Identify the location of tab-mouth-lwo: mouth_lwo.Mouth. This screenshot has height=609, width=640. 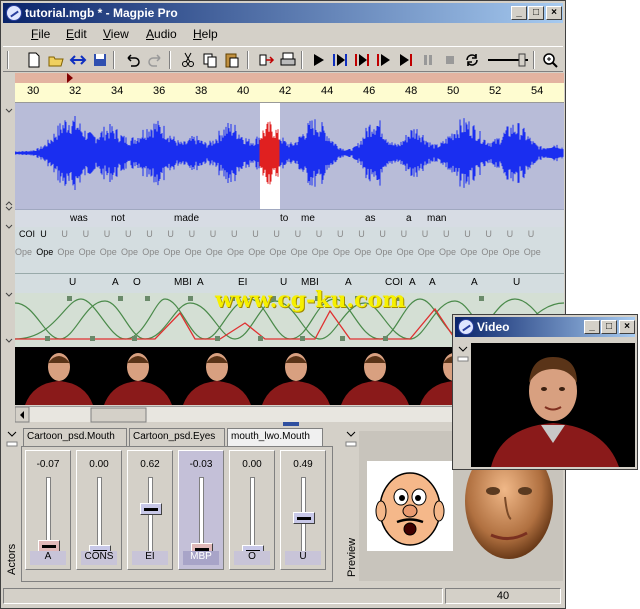
(275, 437).